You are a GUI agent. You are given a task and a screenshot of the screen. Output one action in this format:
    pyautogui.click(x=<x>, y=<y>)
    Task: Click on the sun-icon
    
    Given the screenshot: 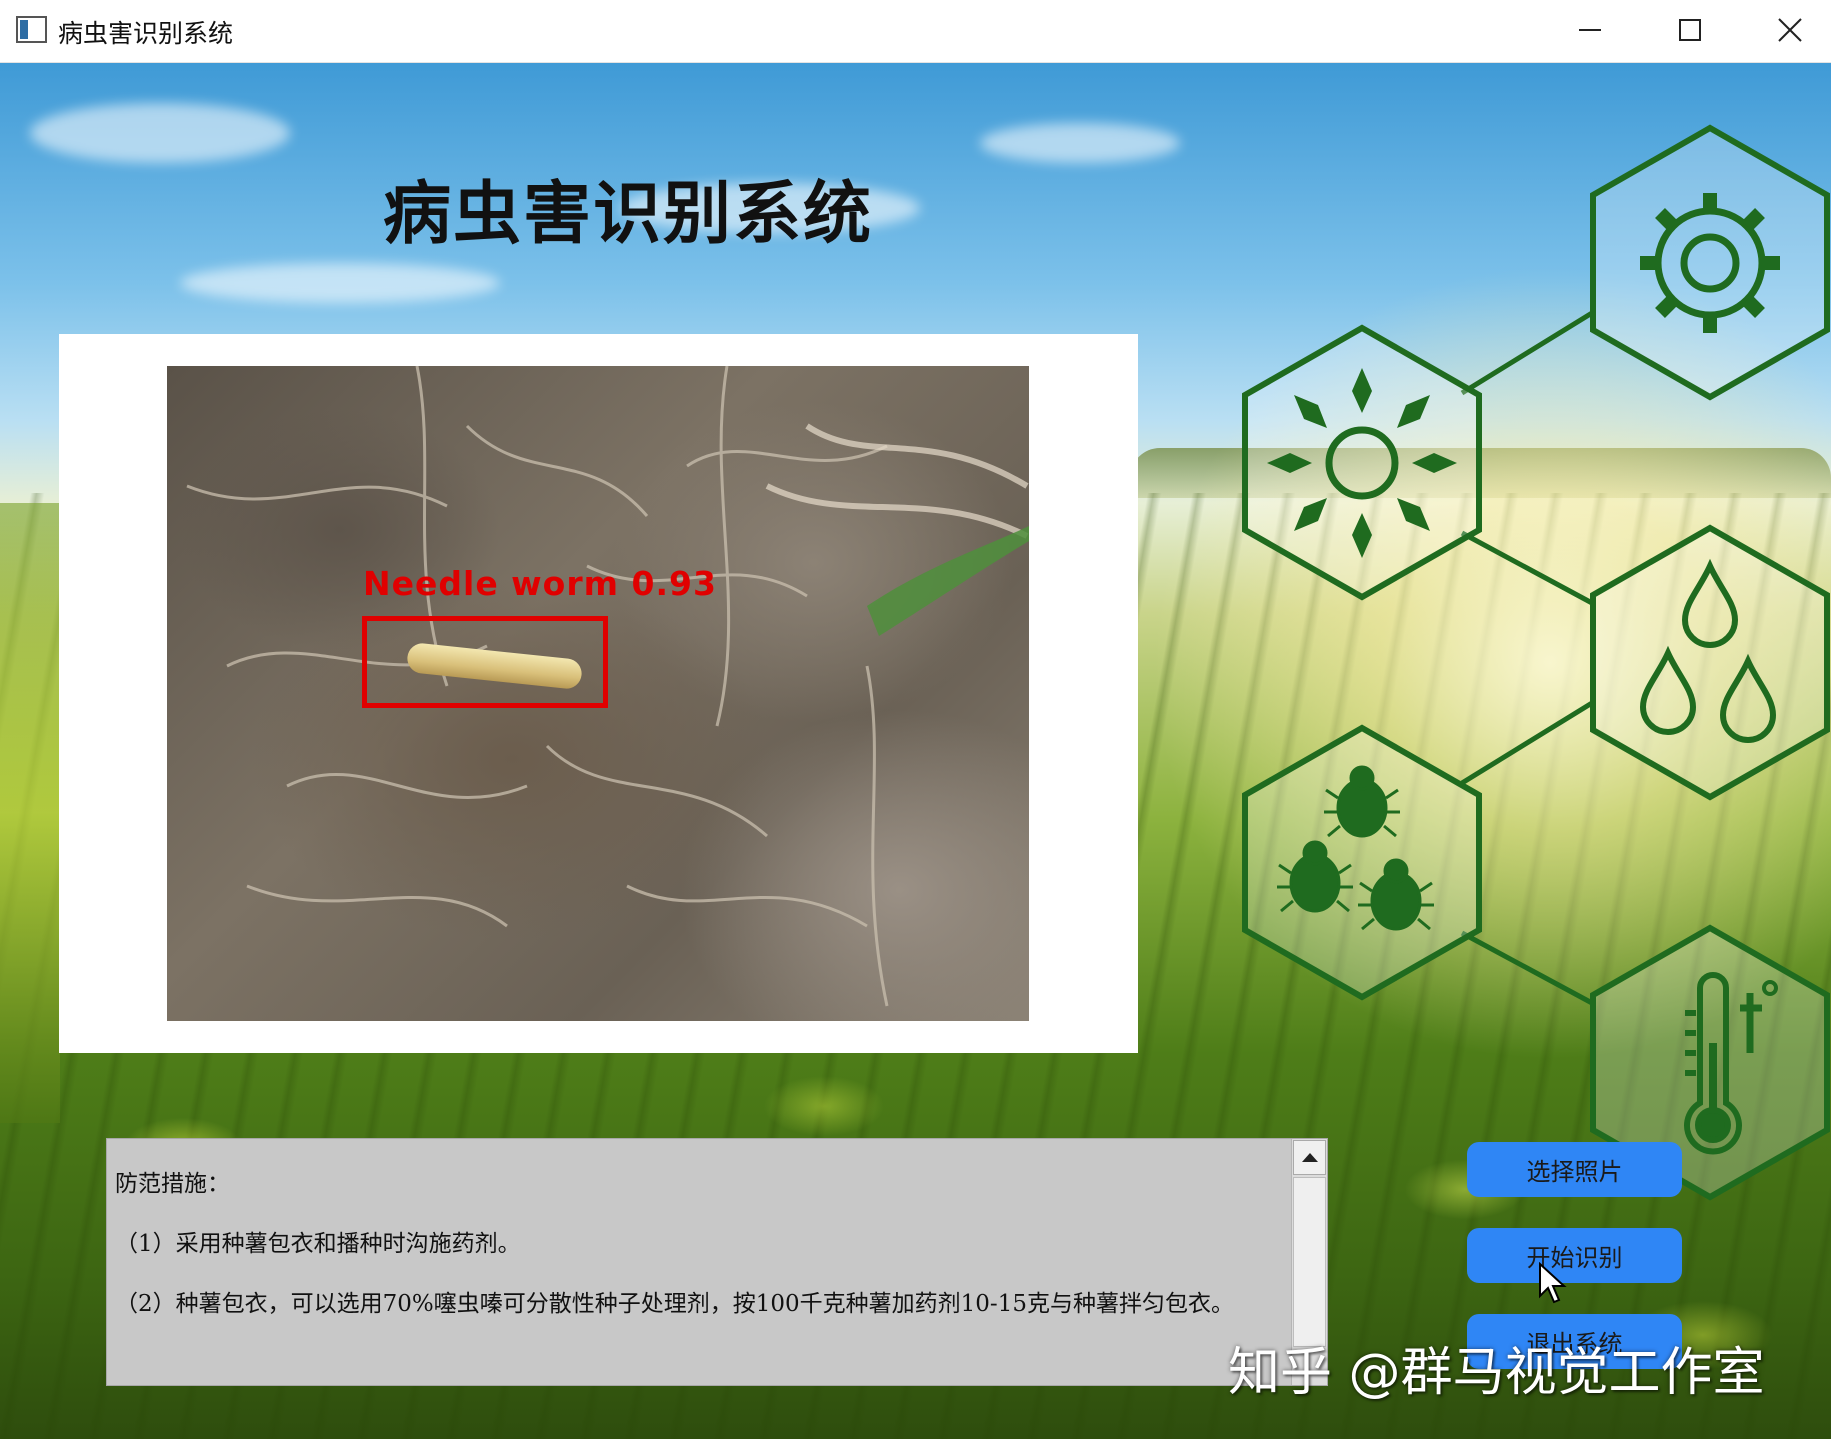 What is the action you would take?
    pyautogui.click(x=1362, y=462)
    